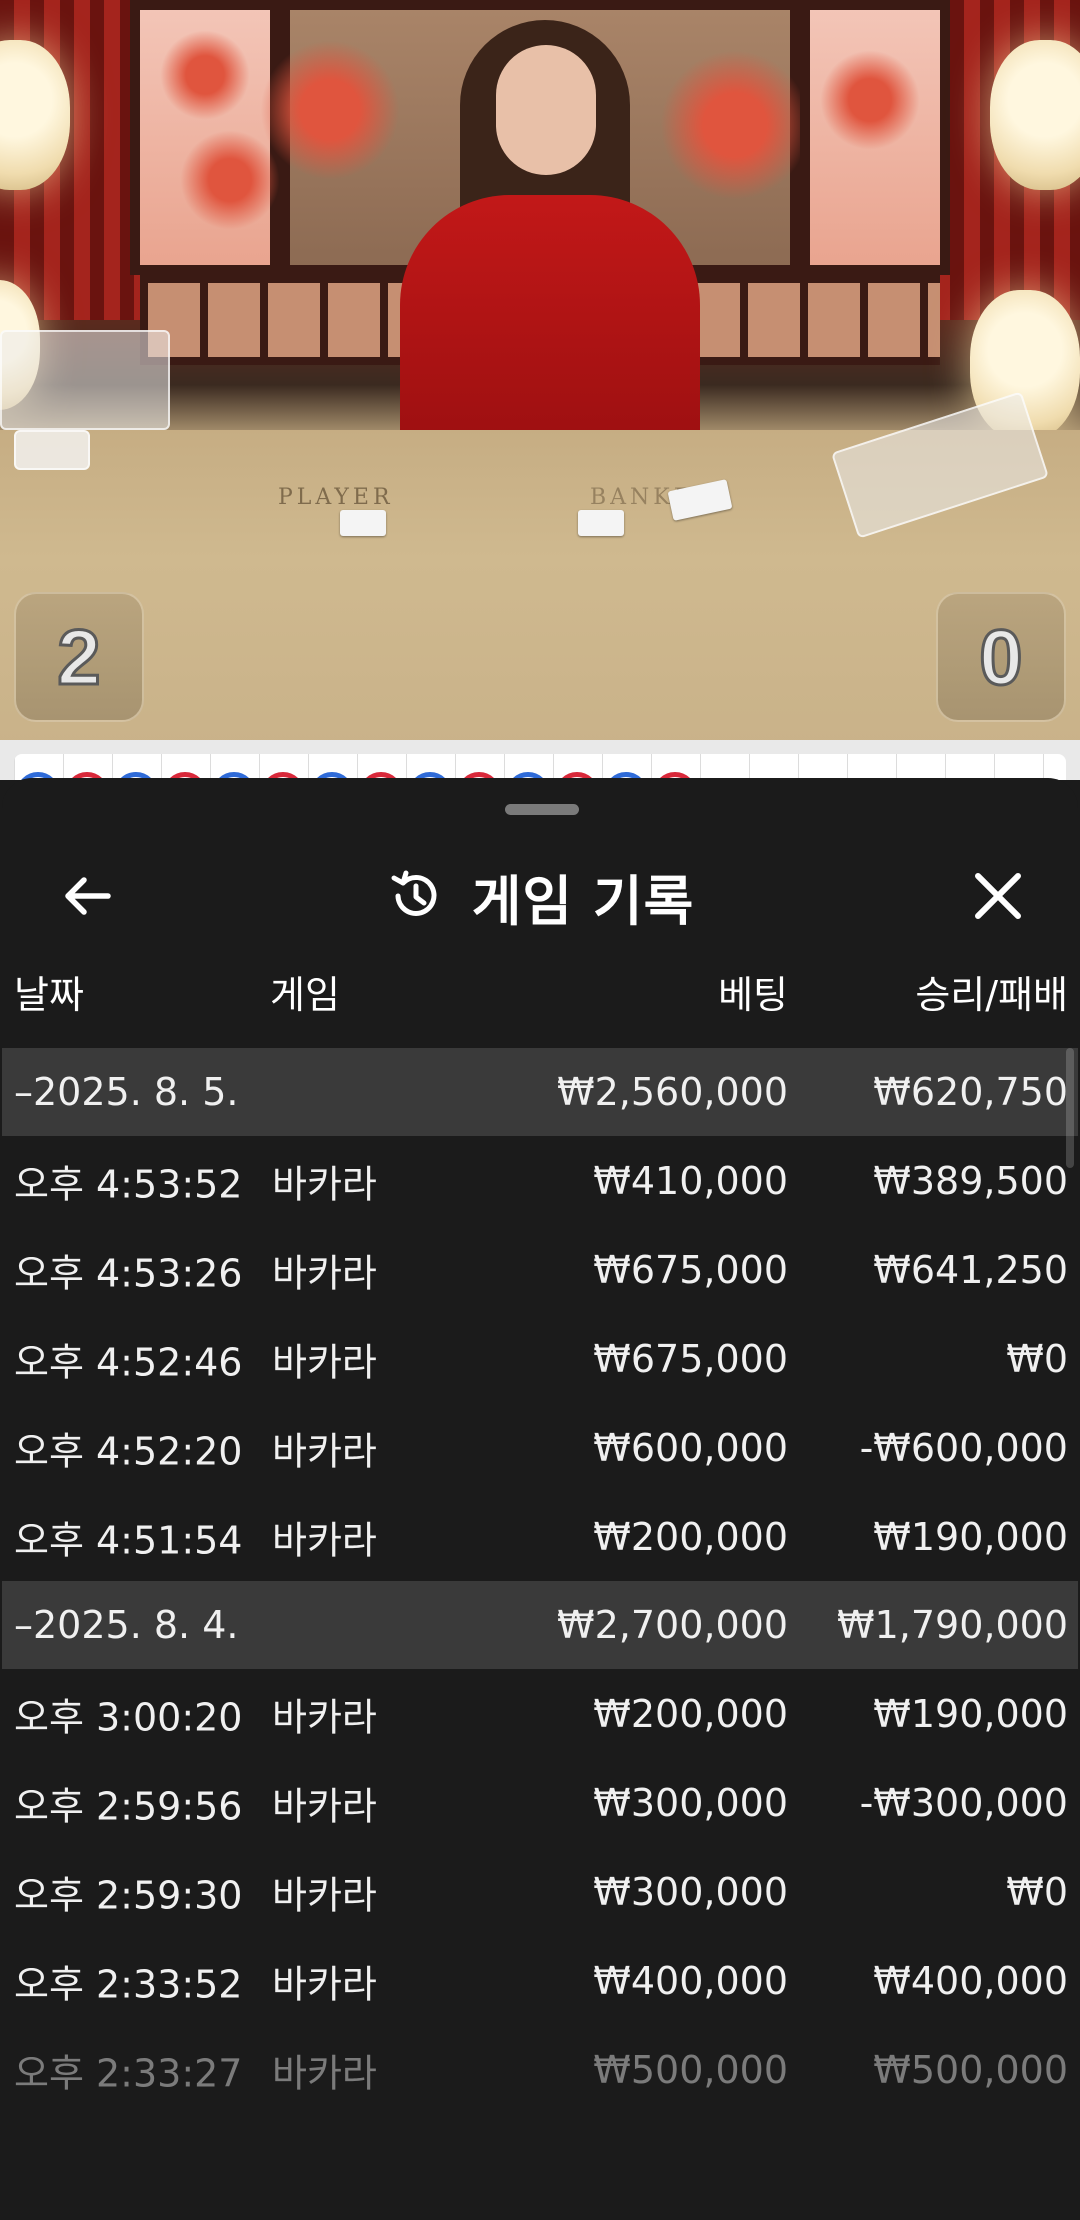 Image resolution: width=1080 pixels, height=2220 pixels. Describe the element at coordinates (550, 330) in the screenshot. I see `dealer-body` at that location.